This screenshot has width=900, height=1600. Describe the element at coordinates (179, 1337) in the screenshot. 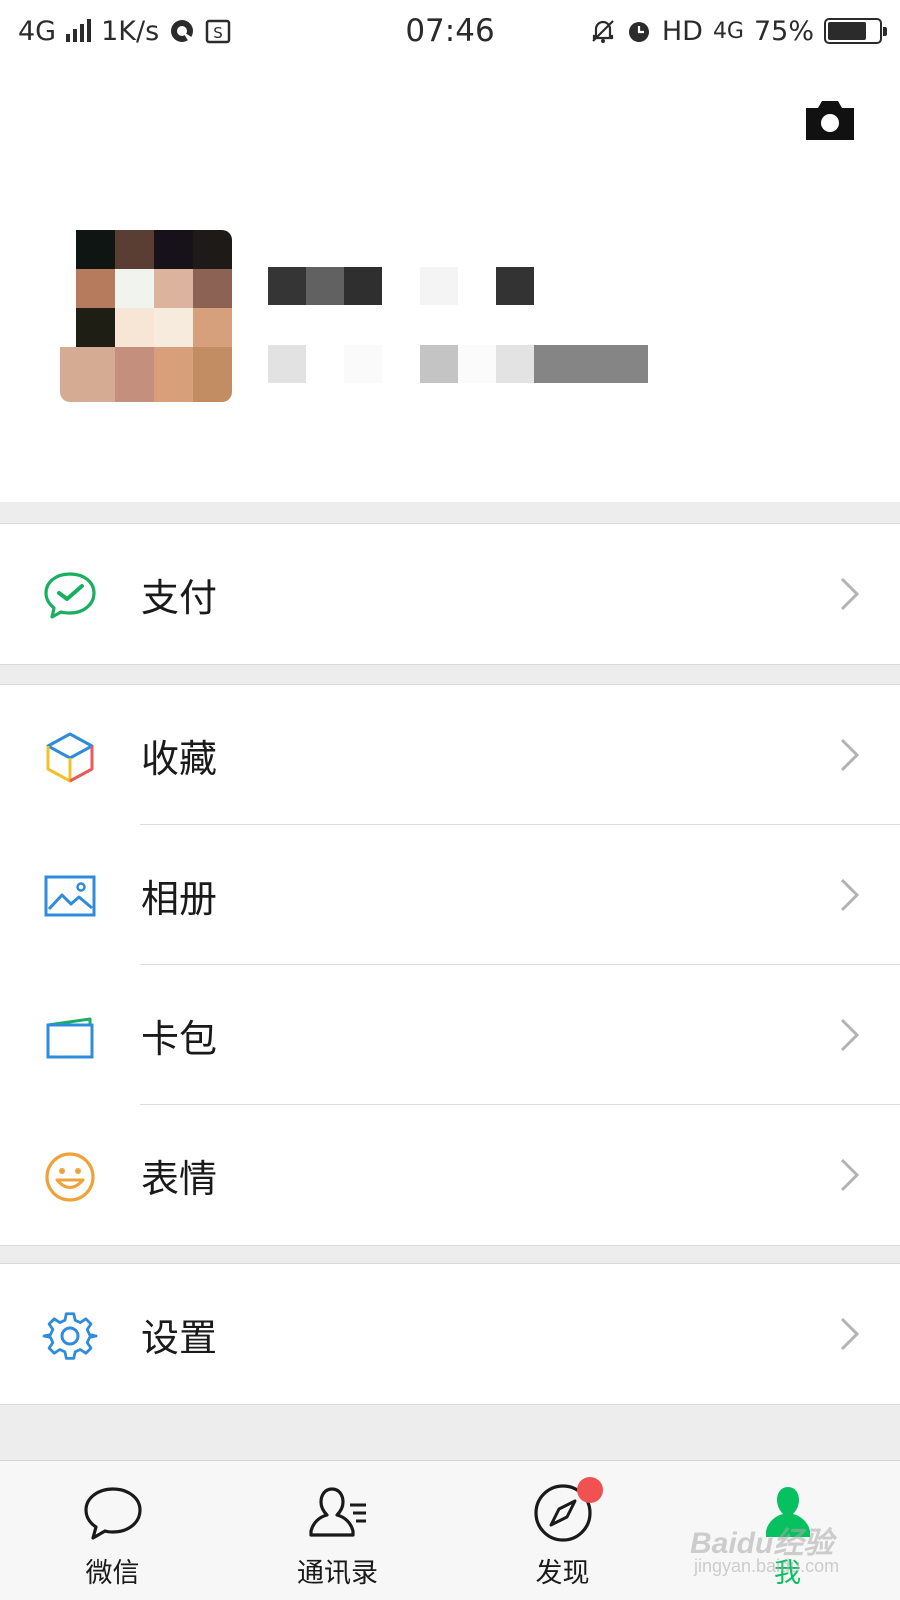

I see `menu-label-settings: 设置` at that location.